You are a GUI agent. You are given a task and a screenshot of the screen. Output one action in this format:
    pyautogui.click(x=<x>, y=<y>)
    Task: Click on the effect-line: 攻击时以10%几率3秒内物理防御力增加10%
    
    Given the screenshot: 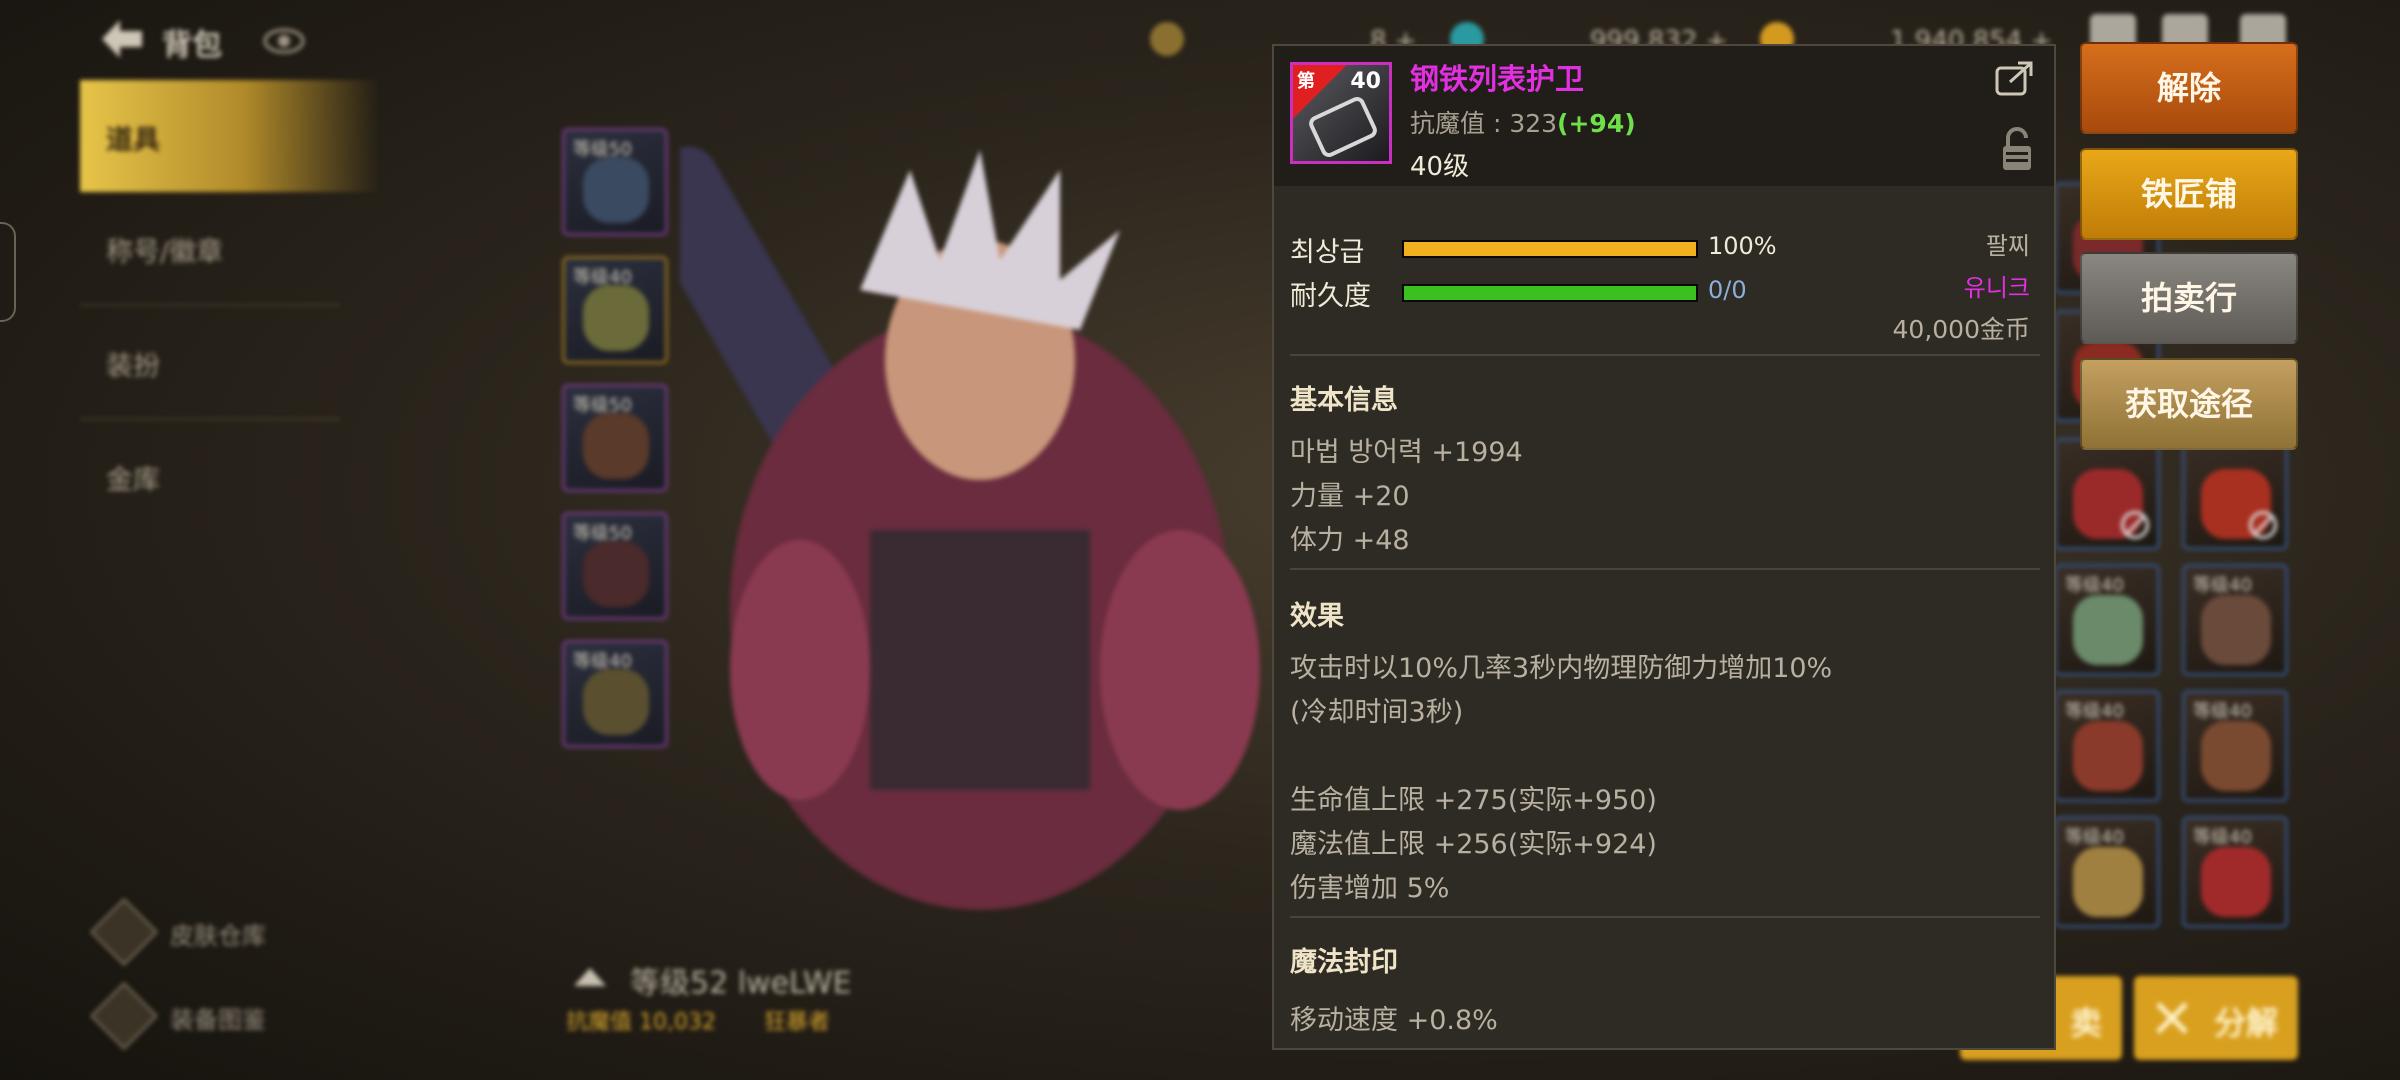 What is the action you would take?
    pyautogui.click(x=1561, y=668)
    